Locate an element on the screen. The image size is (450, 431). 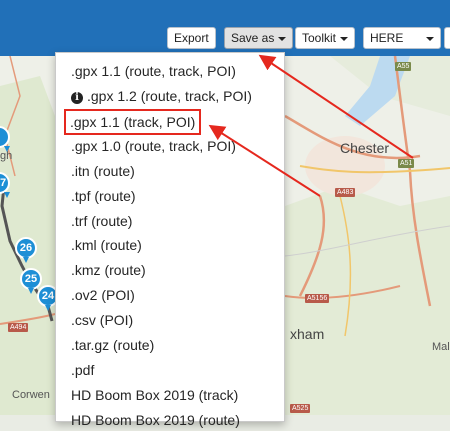
export-button: Export is located at coordinates (191, 38).